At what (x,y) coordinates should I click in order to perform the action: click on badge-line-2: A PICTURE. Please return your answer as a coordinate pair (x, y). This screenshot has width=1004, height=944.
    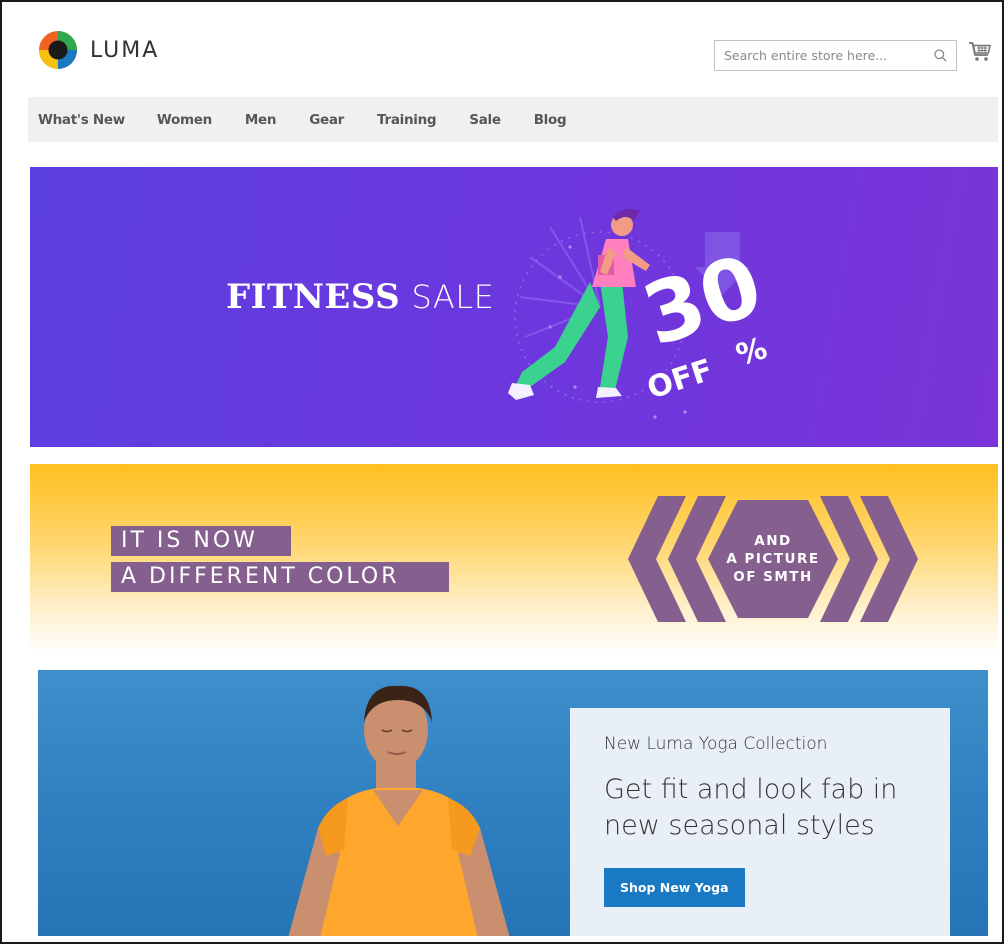
    Looking at the image, I should click on (773, 559).